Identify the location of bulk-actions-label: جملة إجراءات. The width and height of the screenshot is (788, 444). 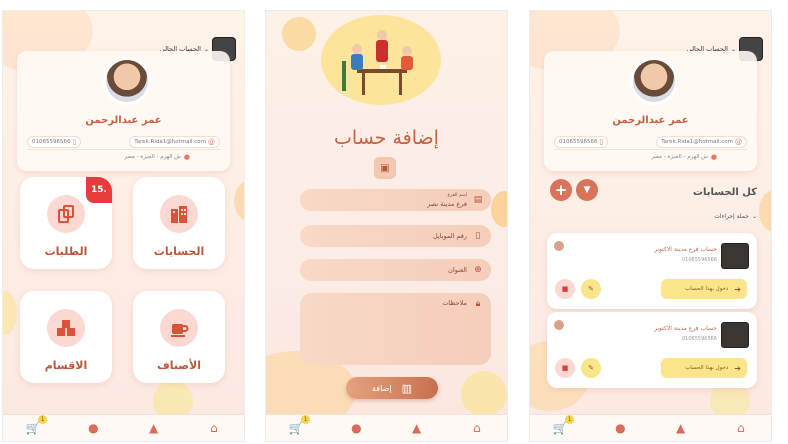
(731, 216).